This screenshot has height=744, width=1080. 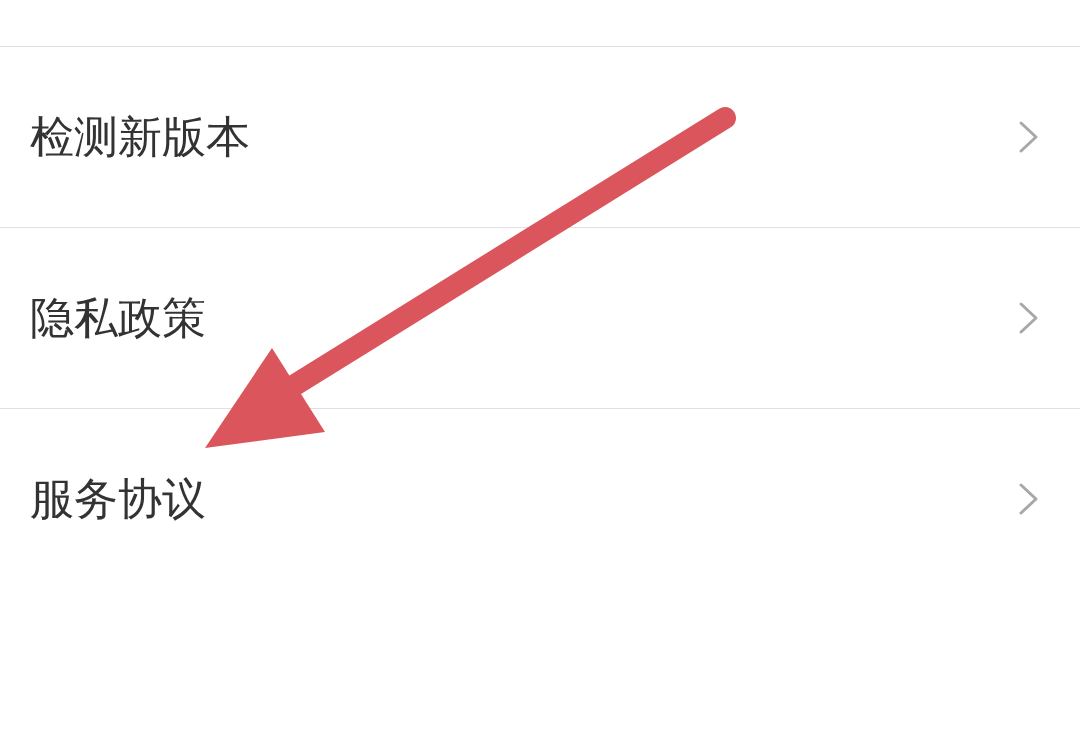 I want to click on settings-item-label: 隐私政策, so click(x=118, y=317).